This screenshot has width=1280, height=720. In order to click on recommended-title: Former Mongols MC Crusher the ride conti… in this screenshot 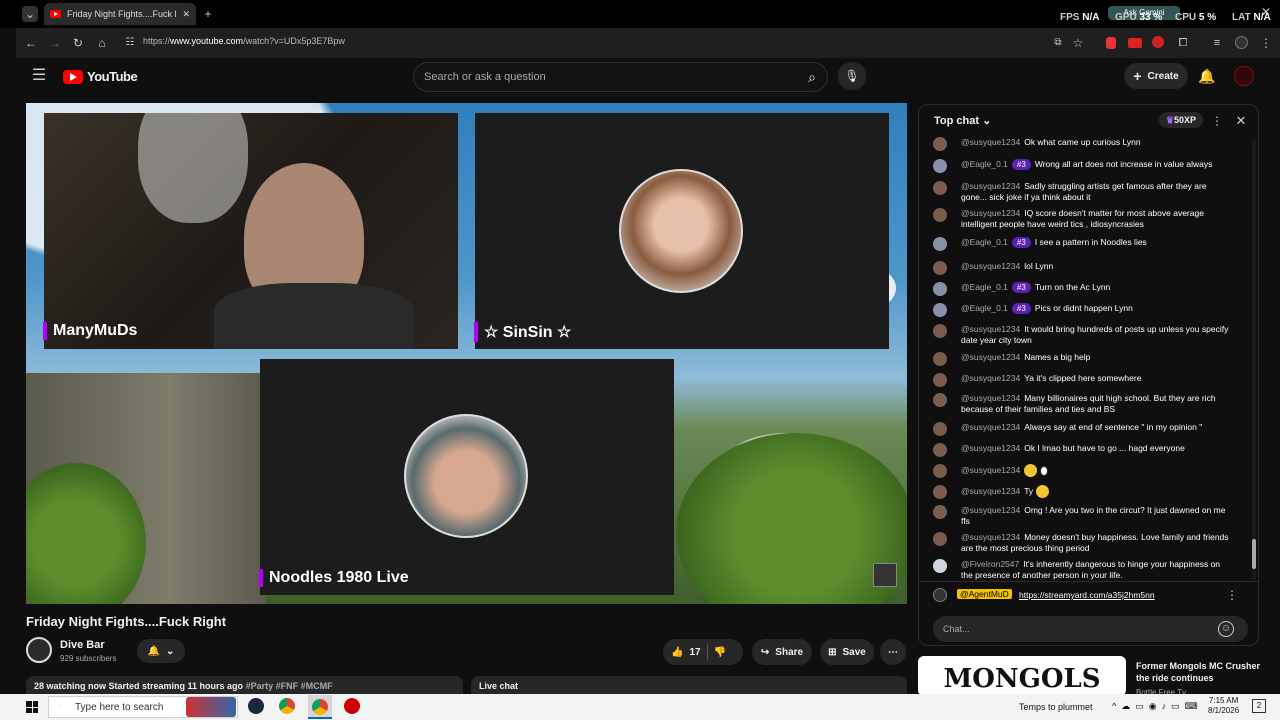, I will do `click(1201, 672)`.